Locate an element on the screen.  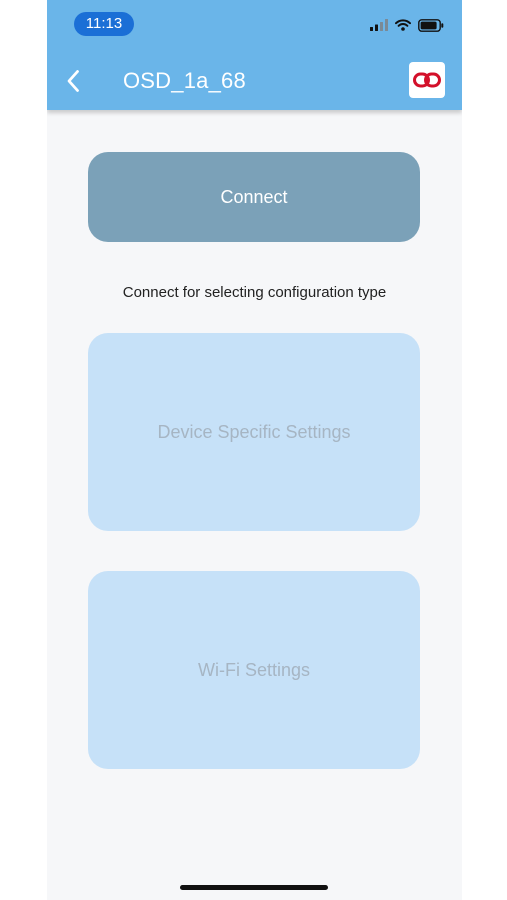
link-icon is located at coordinates (427, 80).